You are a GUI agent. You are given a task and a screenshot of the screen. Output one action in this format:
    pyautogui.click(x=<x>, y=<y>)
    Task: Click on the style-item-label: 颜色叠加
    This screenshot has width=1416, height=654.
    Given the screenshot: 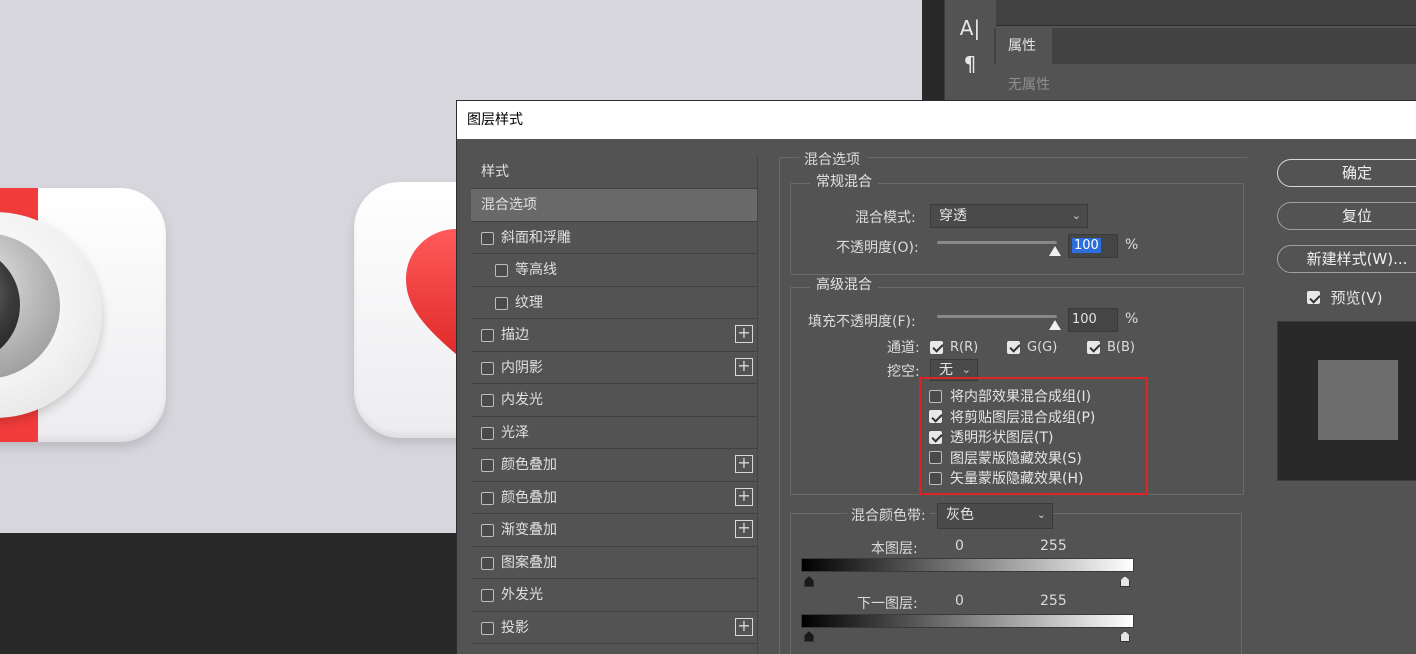 What is the action you would take?
    pyautogui.click(x=529, y=465)
    